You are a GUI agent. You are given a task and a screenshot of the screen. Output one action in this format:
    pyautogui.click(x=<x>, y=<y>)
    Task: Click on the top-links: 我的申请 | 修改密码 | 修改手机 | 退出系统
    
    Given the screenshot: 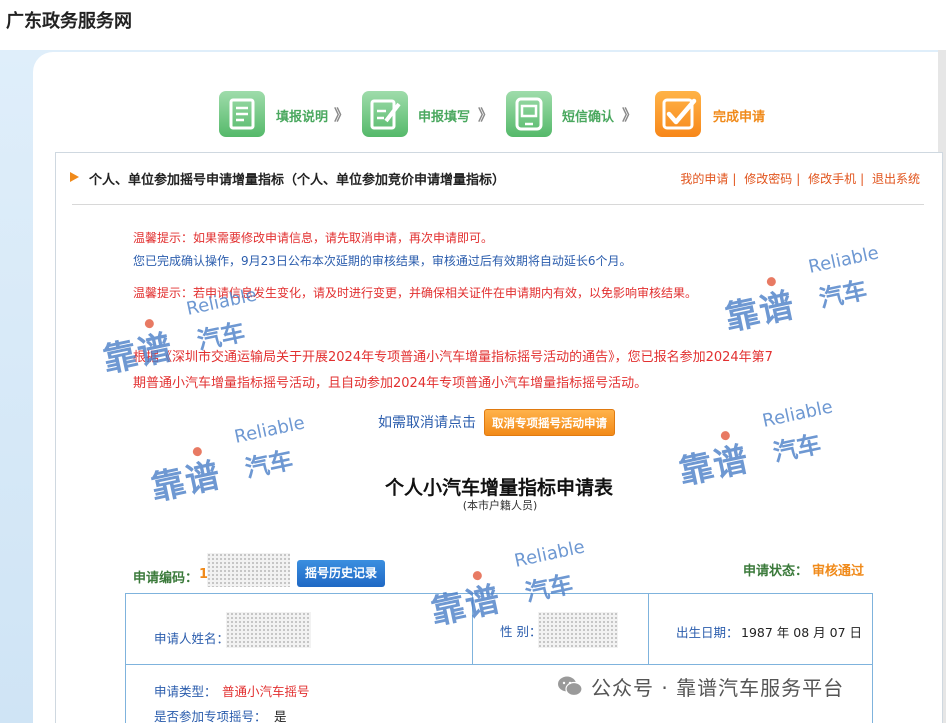 What is the action you would take?
    pyautogui.click(x=800, y=179)
    